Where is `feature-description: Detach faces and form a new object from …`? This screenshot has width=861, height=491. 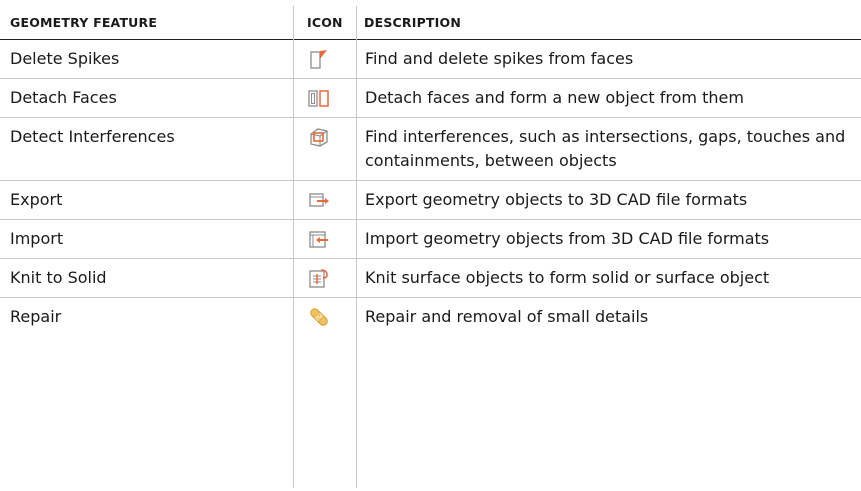
feature-description: Detach faces and form a new object from … is located at coordinates (609, 98).